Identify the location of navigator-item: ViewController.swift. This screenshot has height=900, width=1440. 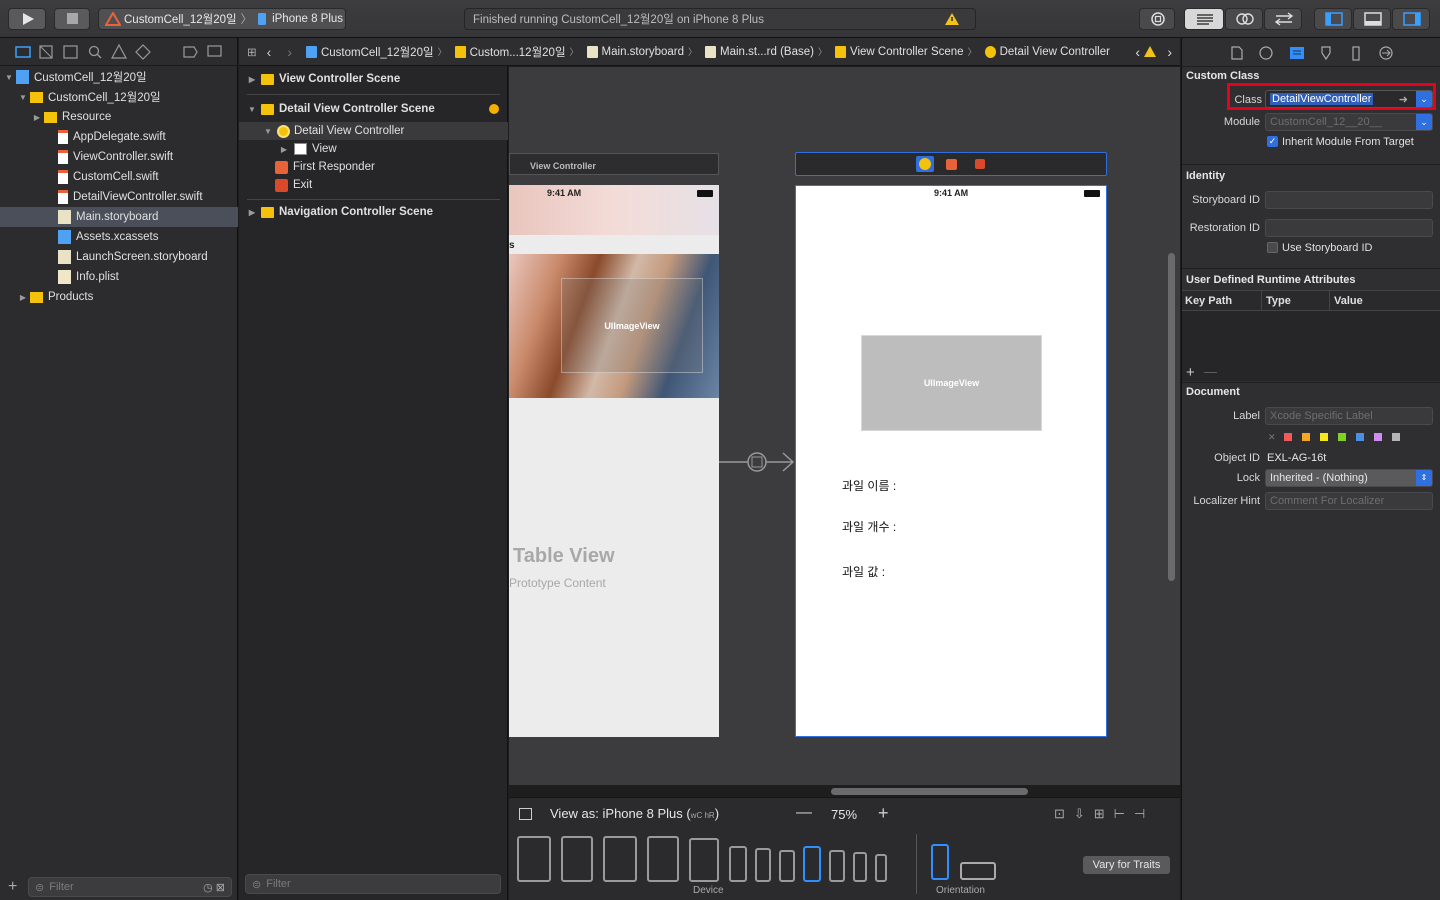
(119, 157).